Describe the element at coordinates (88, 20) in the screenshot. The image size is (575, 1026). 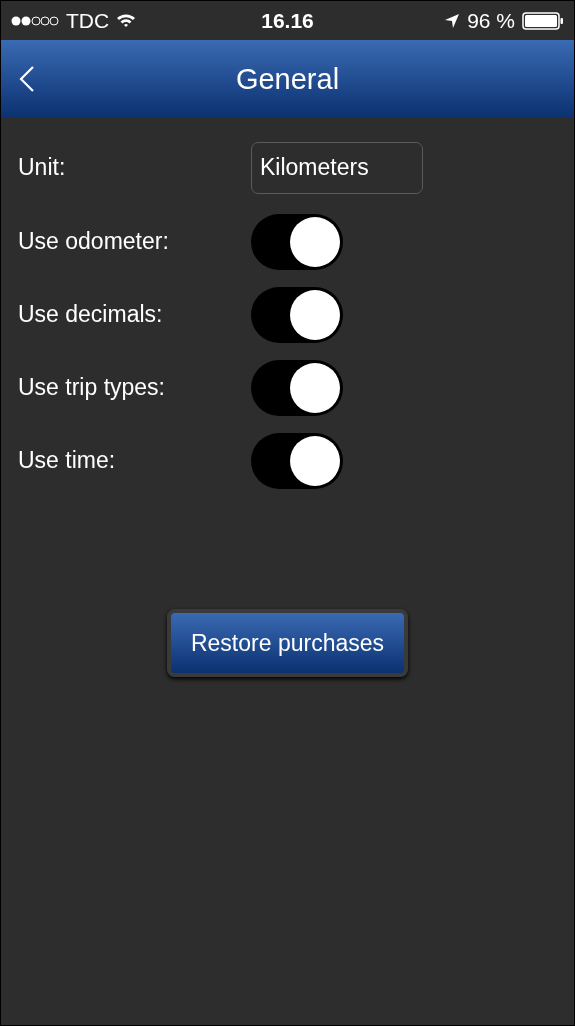
I see `carrier-name: TDC` at that location.